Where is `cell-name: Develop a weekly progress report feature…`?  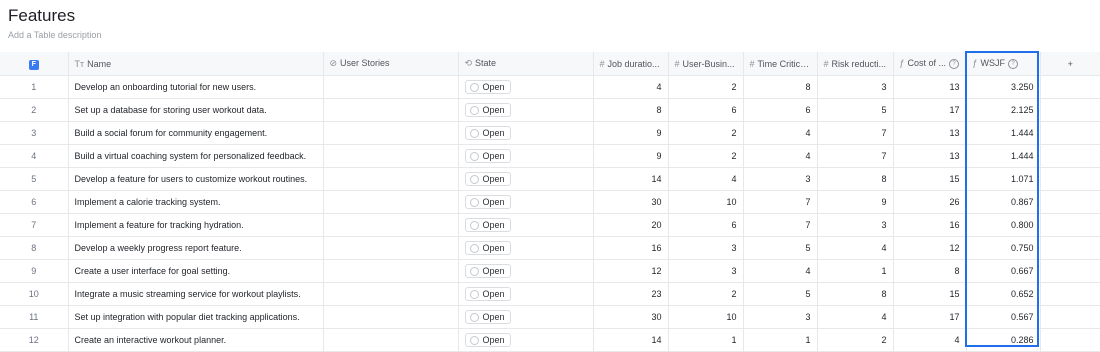 cell-name: Develop a weekly progress report feature… is located at coordinates (196, 248).